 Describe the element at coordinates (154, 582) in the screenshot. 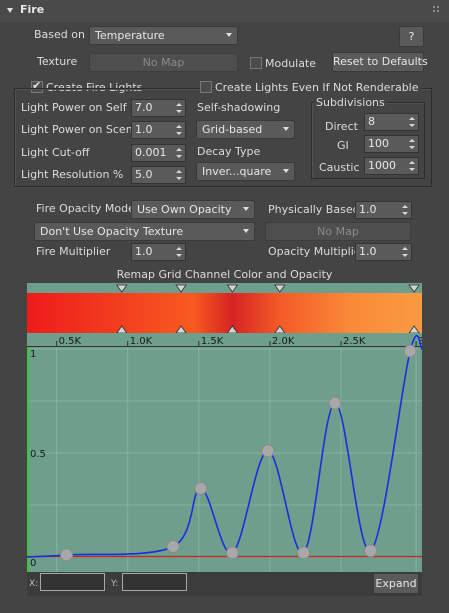

I see `y-value-field` at that location.